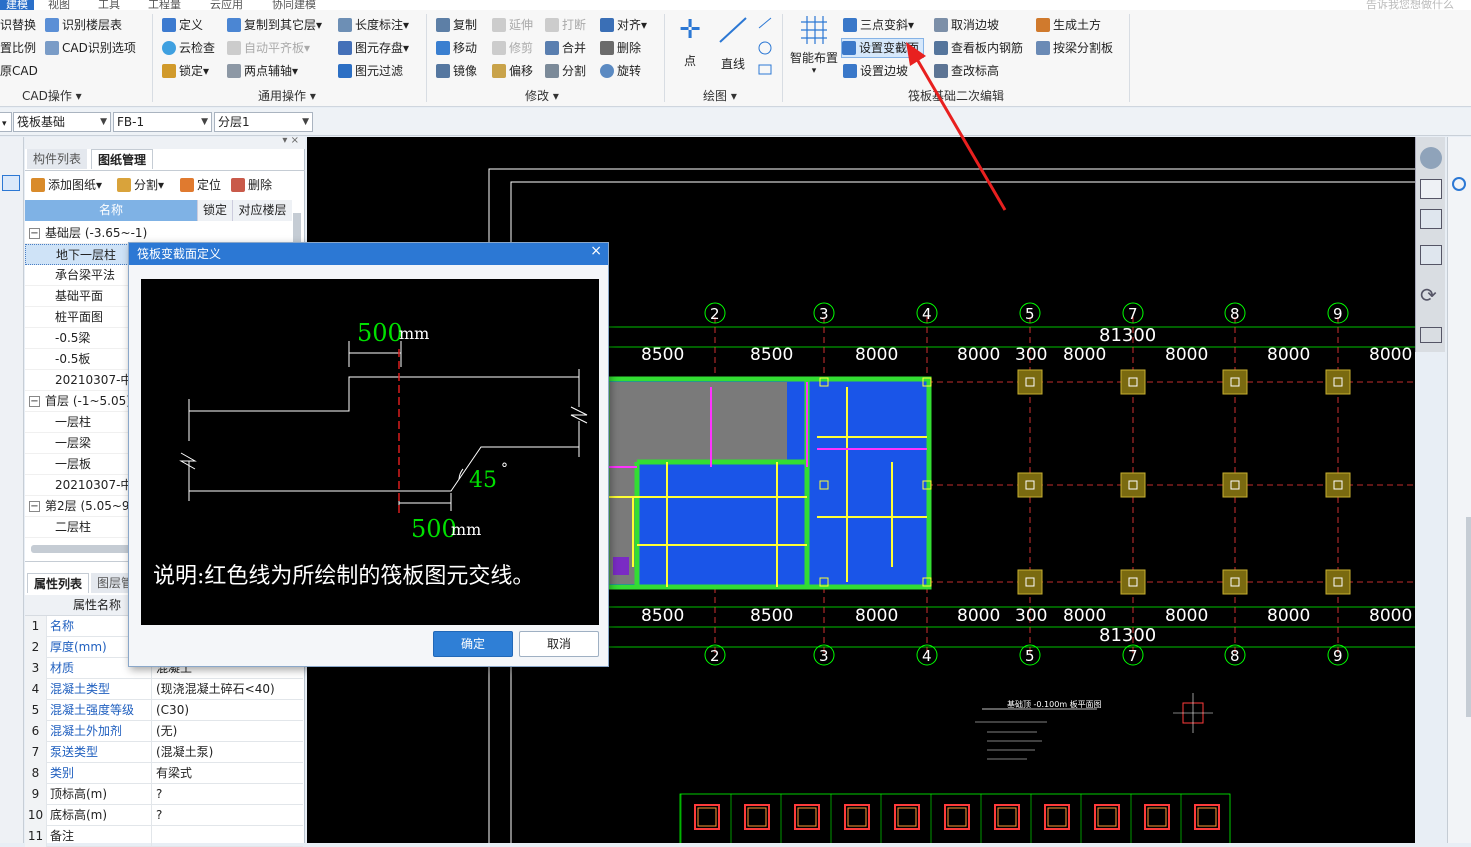  What do you see at coordinates (807, 817) in the screenshot?
I see `column-rebar` at bounding box center [807, 817].